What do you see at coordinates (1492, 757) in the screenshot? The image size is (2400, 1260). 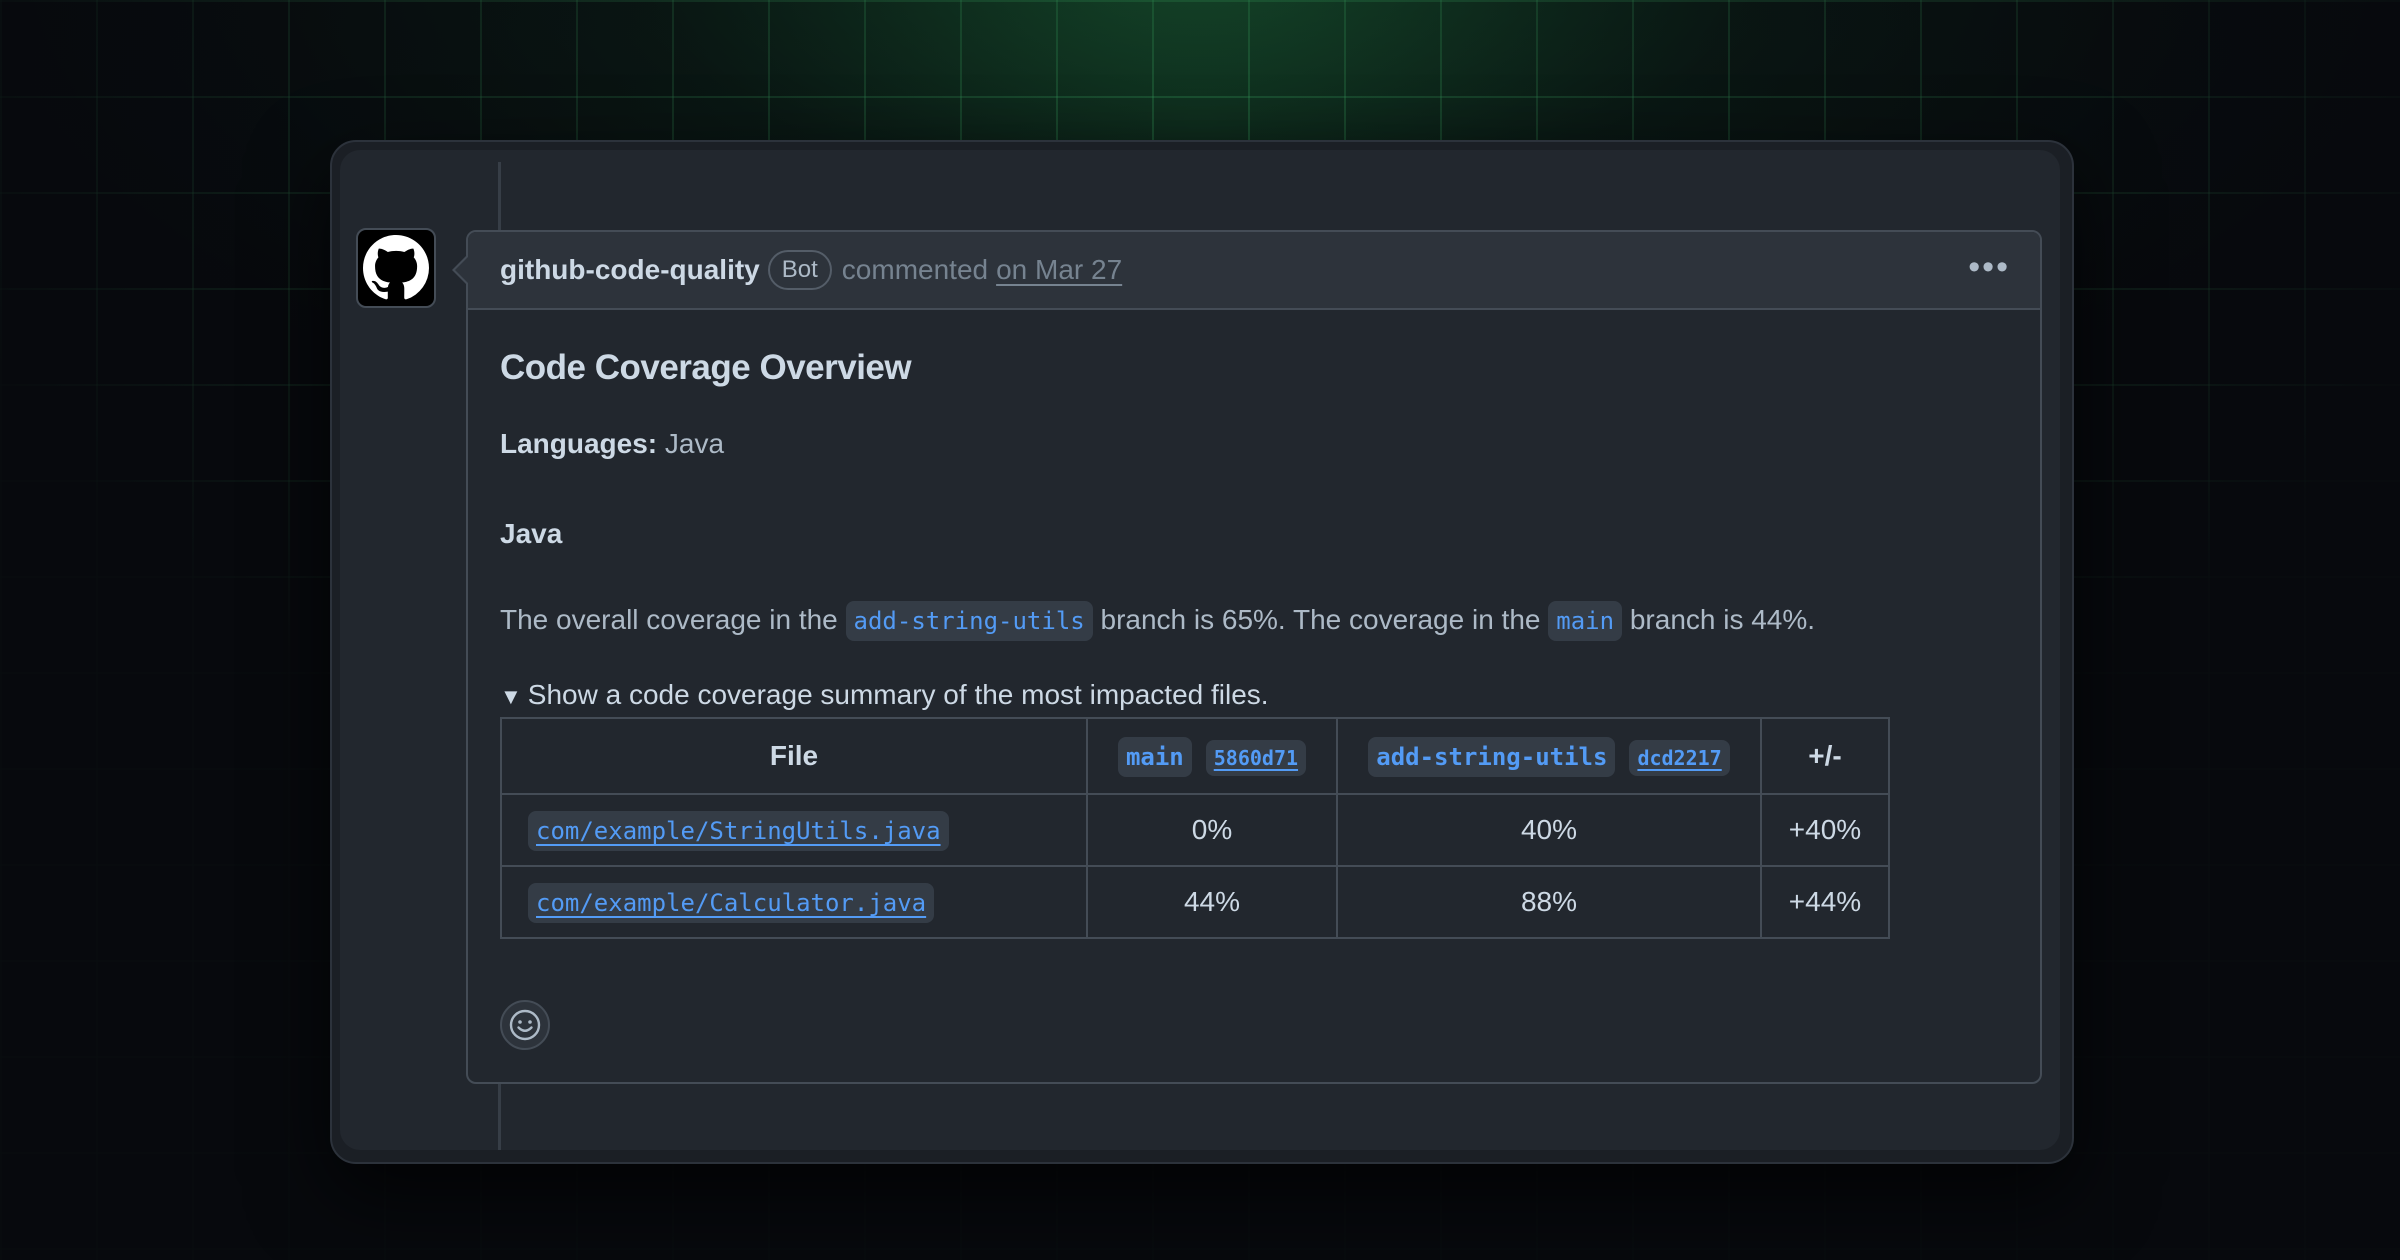 I see `header-head-branch: add-string-utils` at bounding box center [1492, 757].